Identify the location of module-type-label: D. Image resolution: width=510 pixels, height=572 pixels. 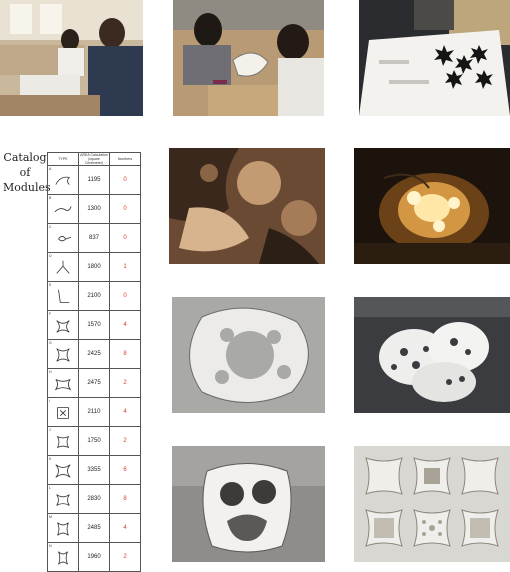
(50, 256).